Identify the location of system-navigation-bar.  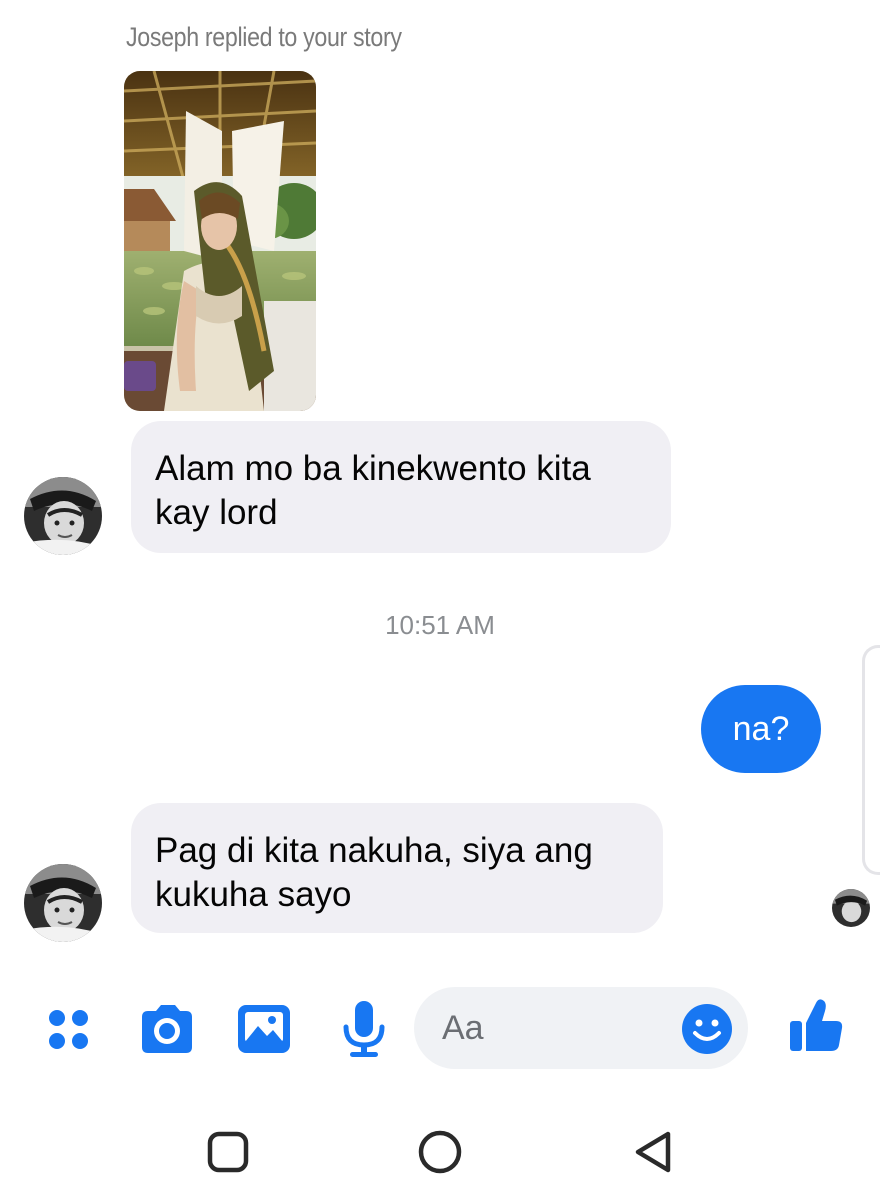
(440, 1149).